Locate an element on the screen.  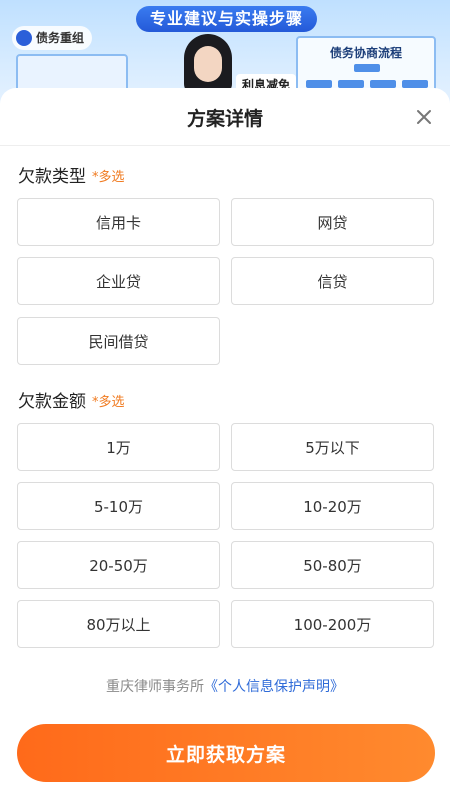
debt-amount-multi-hint: *多选 is located at coordinates (108, 402).